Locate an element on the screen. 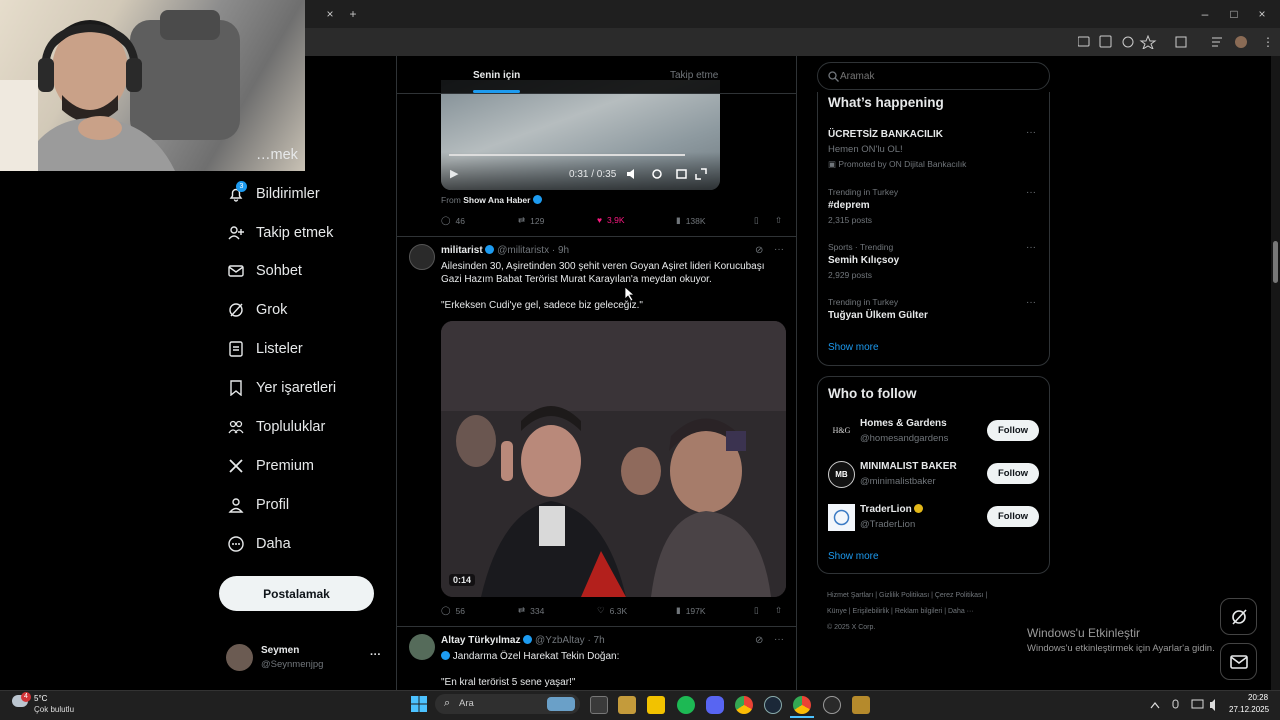  avatar: MB is located at coordinates (841, 474).